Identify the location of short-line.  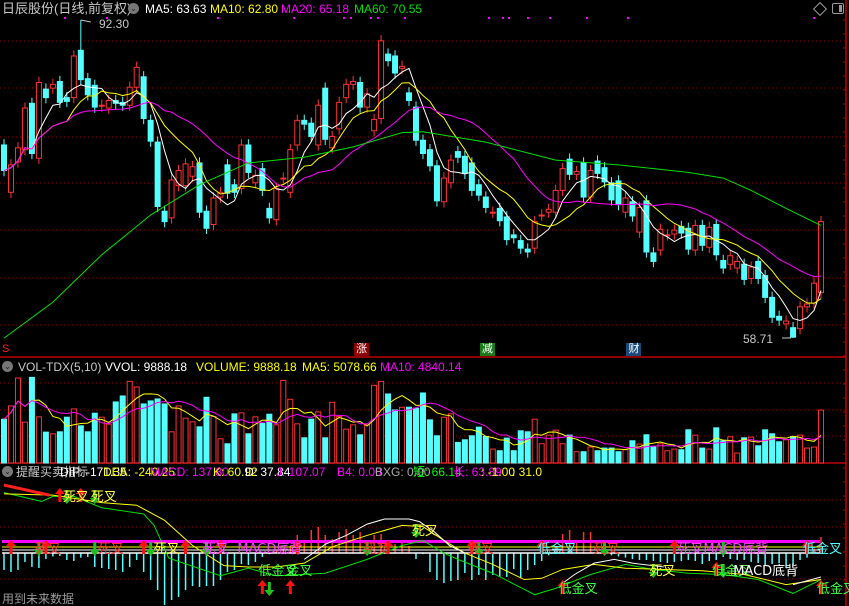
(412, 539).